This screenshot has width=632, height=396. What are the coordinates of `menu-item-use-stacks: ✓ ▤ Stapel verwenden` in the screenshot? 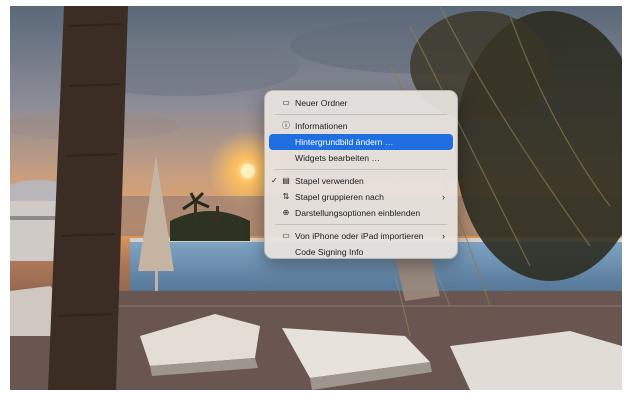 It's located at (361, 181).